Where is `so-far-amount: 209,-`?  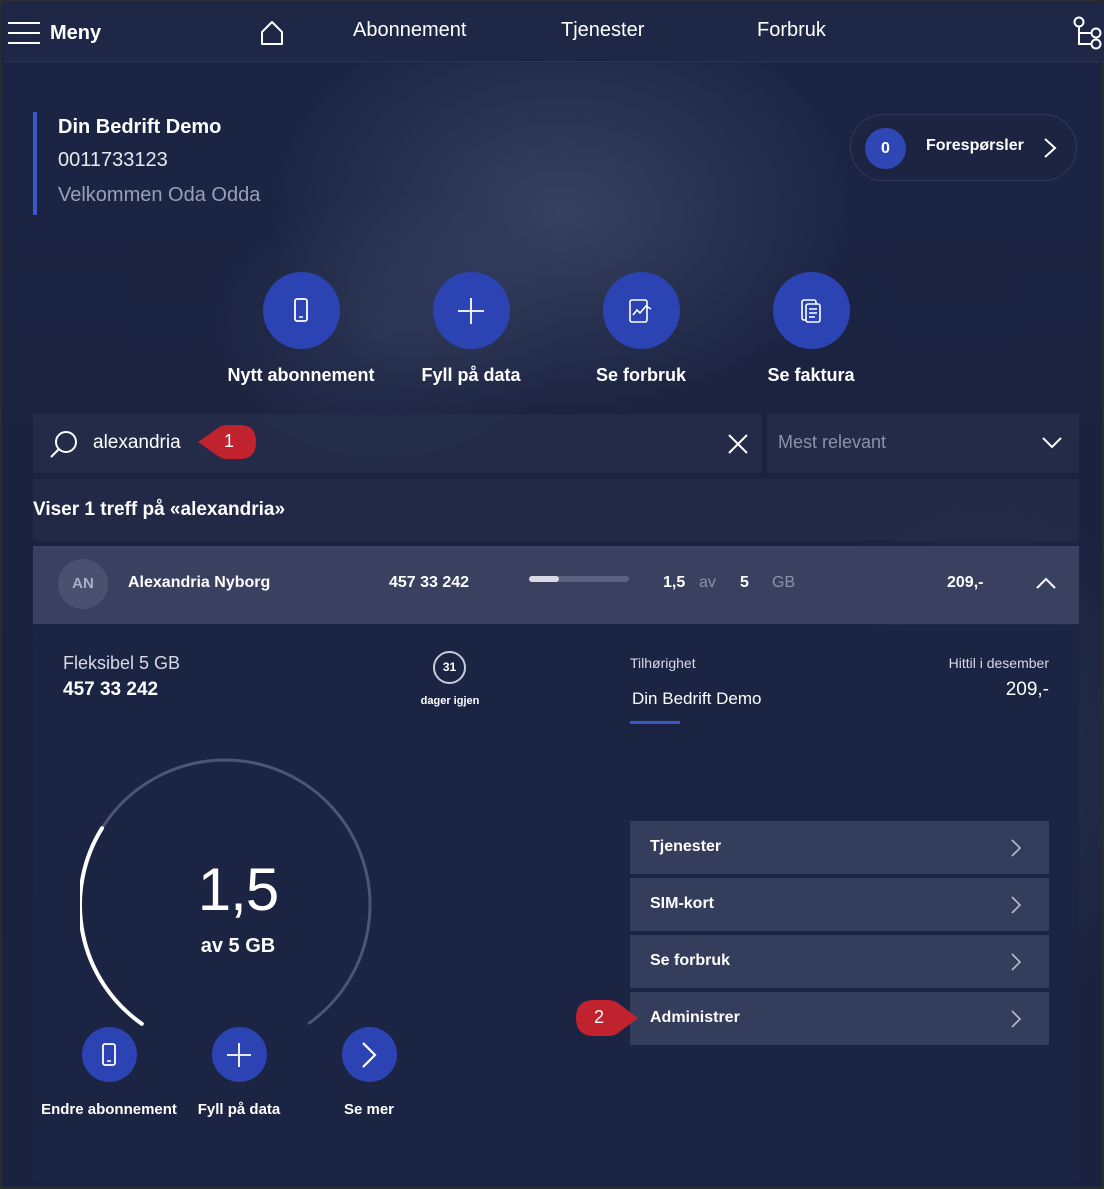 so-far-amount: 209,- is located at coordinates (1027, 689).